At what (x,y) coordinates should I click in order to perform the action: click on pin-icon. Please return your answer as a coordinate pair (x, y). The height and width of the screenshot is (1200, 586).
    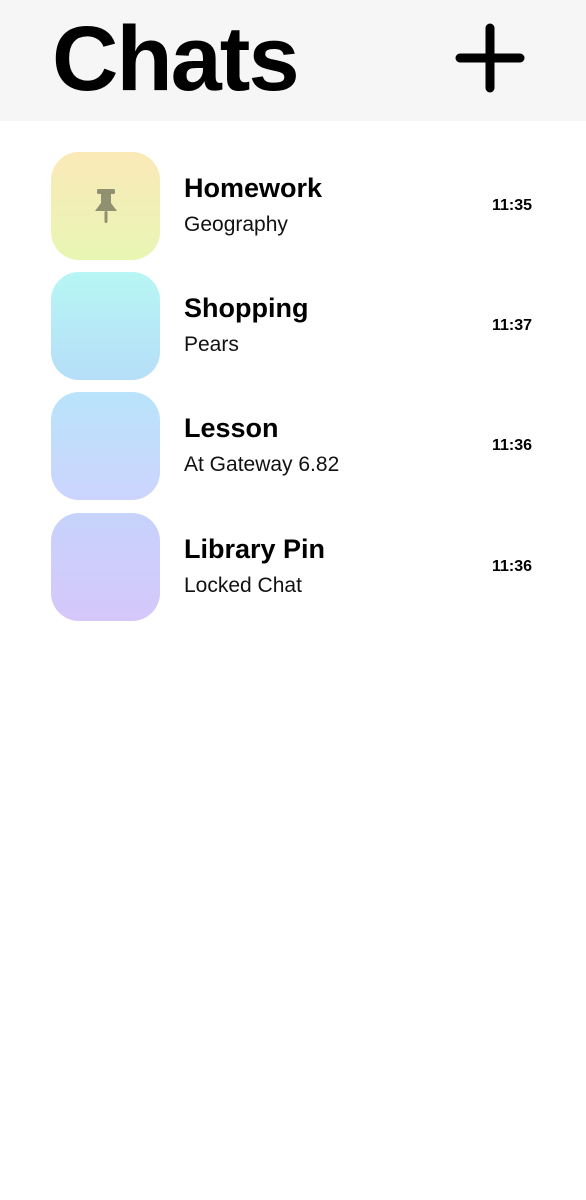
    Looking at the image, I should click on (106, 206).